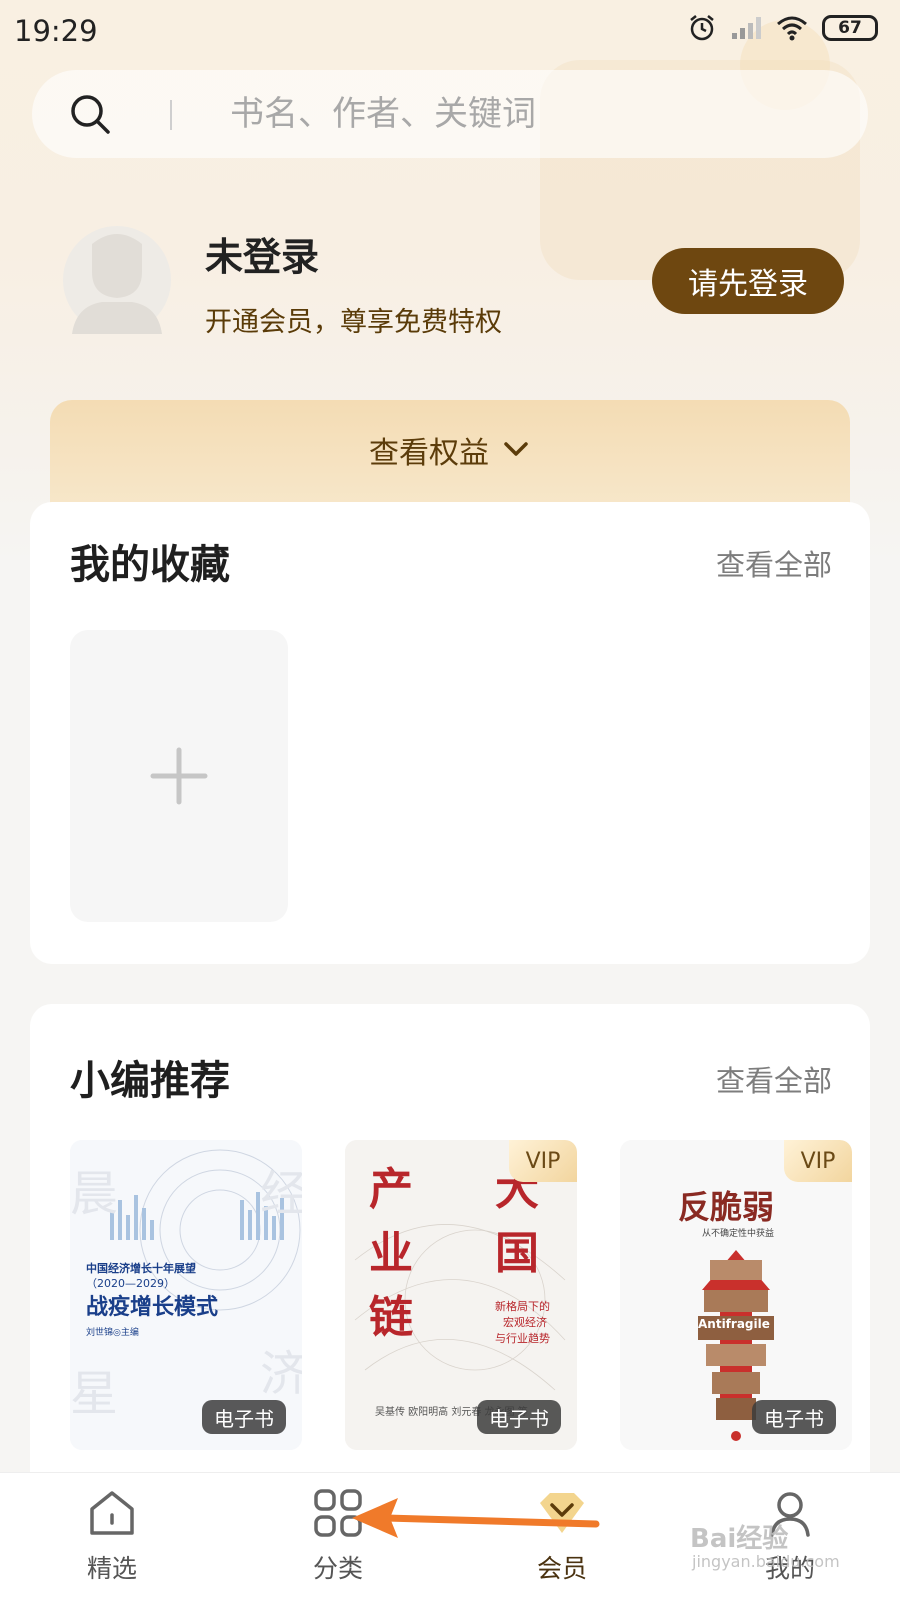 The width and height of the screenshot is (900, 1600). Describe the element at coordinates (391, 1253) in the screenshot. I see `svg-text: 业` at that location.